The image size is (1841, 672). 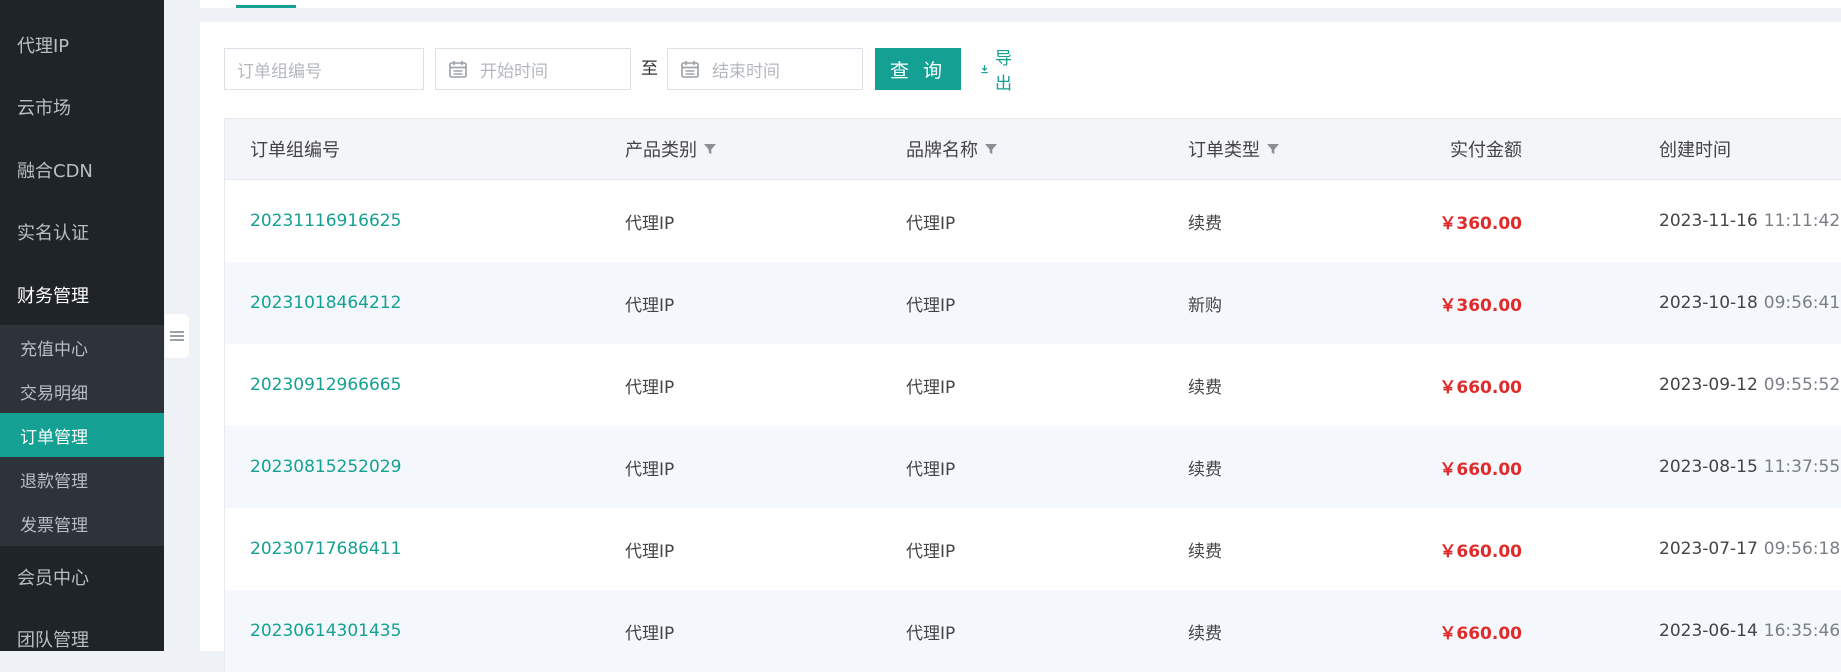 I want to click on header-category: 产品类别, so click(x=671, y=149).